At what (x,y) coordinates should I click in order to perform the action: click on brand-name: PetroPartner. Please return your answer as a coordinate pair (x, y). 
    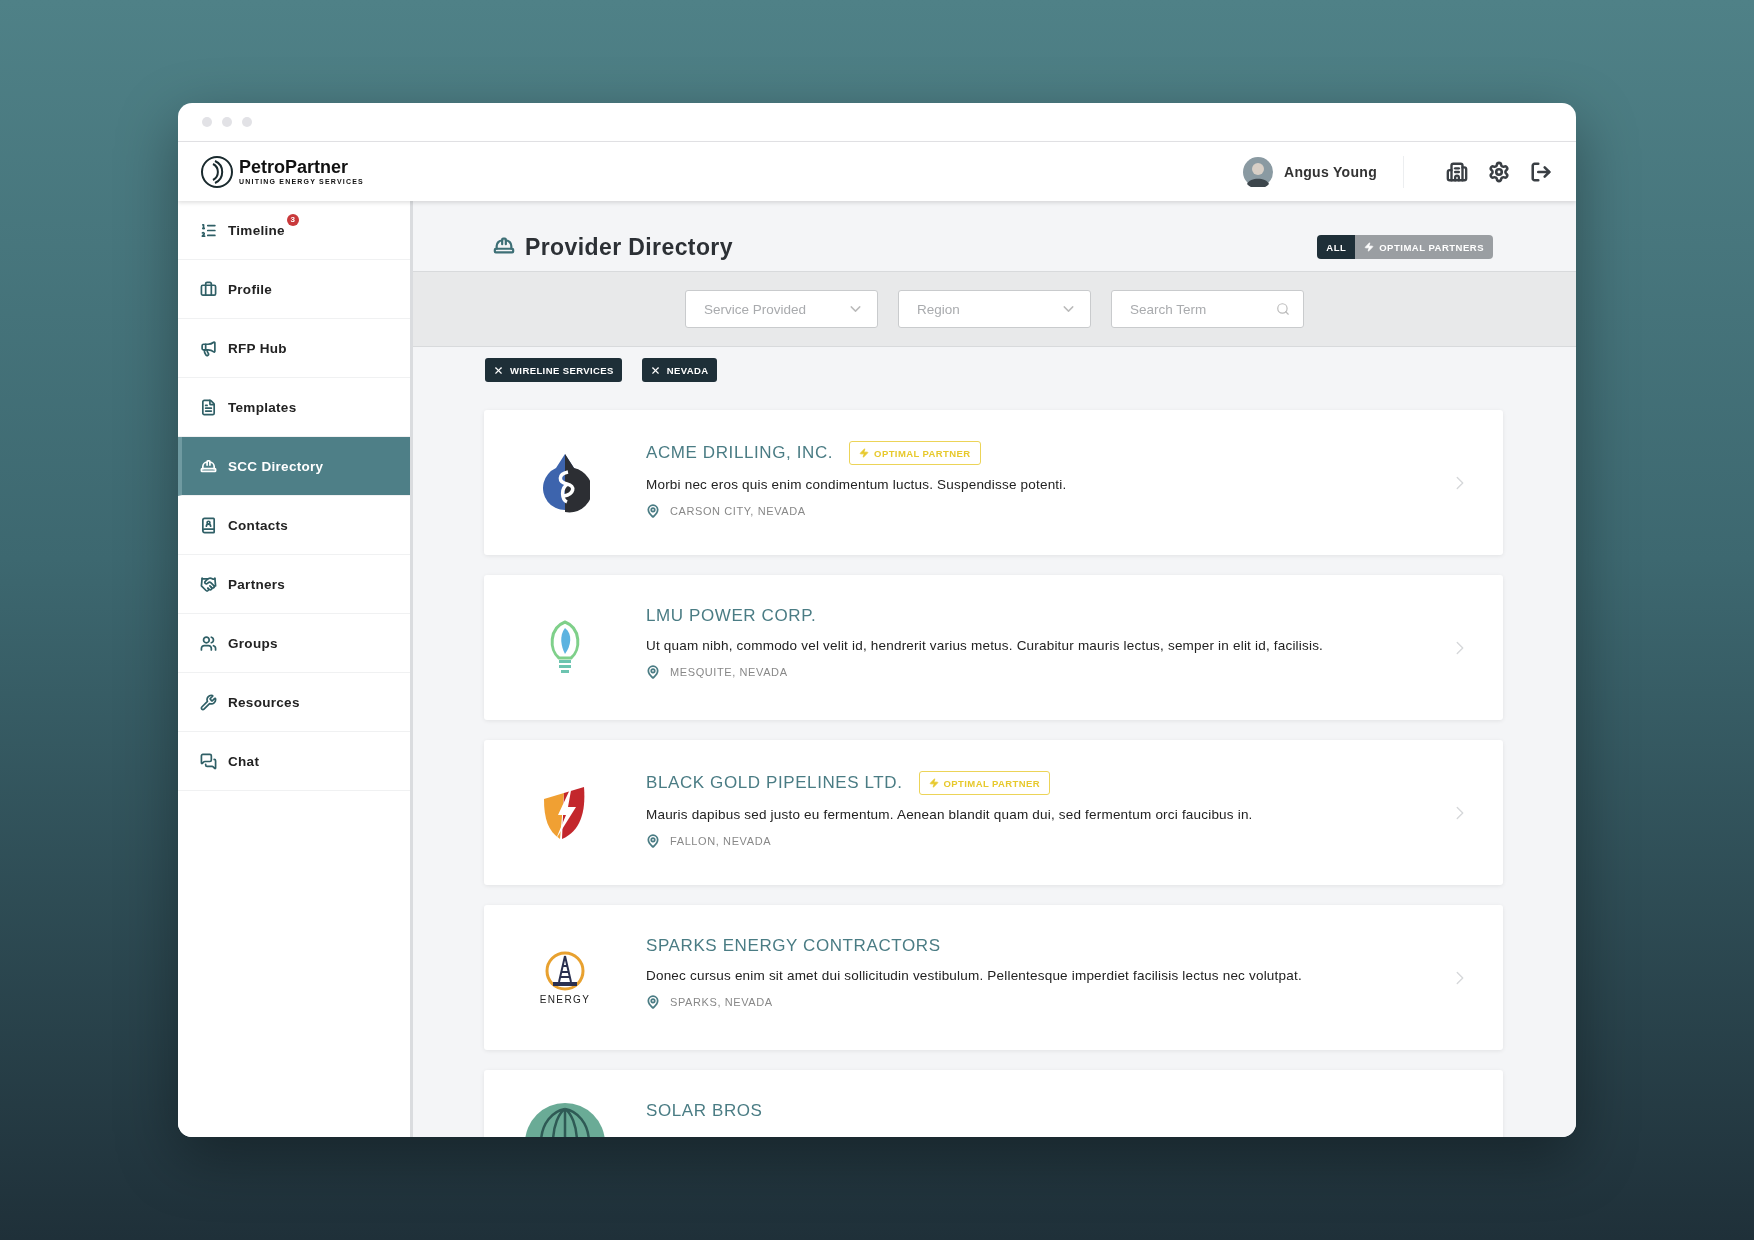
    Looking at the image, I should click on (294, 167).